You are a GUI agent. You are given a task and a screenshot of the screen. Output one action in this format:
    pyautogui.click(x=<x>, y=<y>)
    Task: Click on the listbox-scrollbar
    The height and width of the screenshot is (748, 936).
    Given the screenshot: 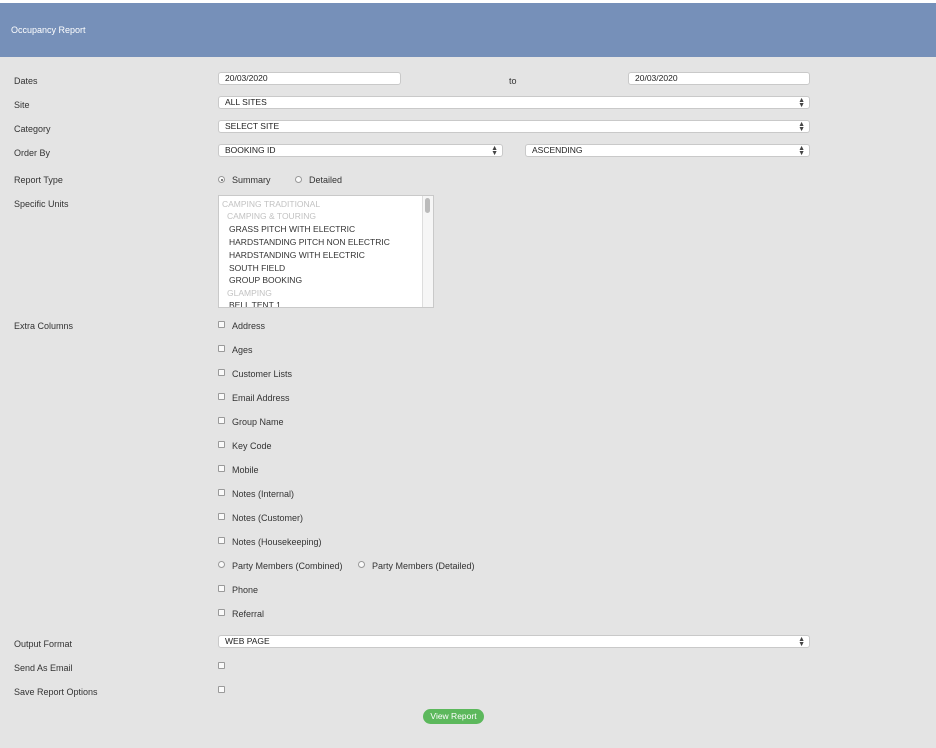 What is the action you would take?
    pyautogui.click(x=427, y=251)
    